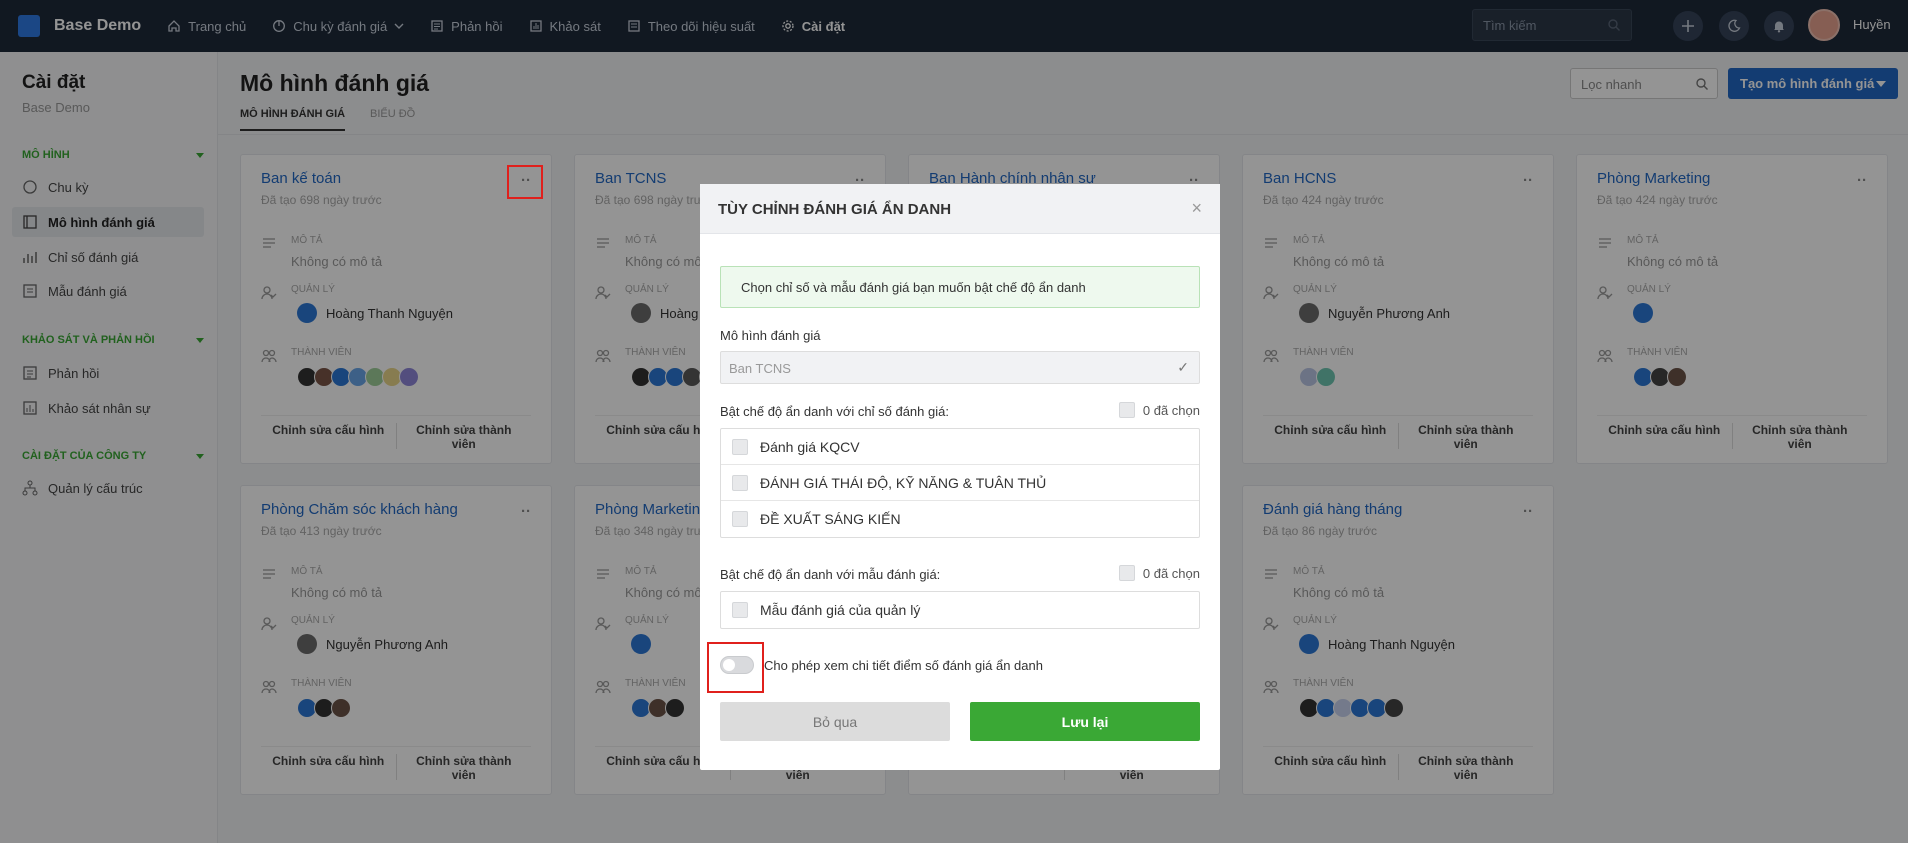 The image size is (1908, 843). I want to click on modal-header: TÙY CHỈNH ĐÁNH GIÁ ẨN DANH ×, so click(960, 209).